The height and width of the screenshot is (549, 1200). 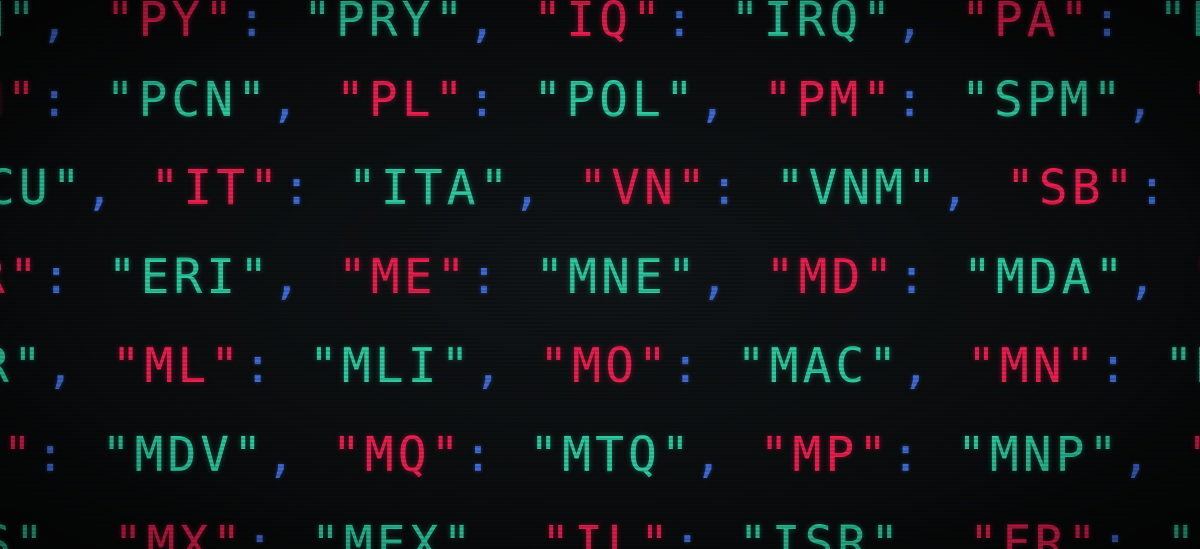 I want to click on key-token: R", so click(x=21, y=277).